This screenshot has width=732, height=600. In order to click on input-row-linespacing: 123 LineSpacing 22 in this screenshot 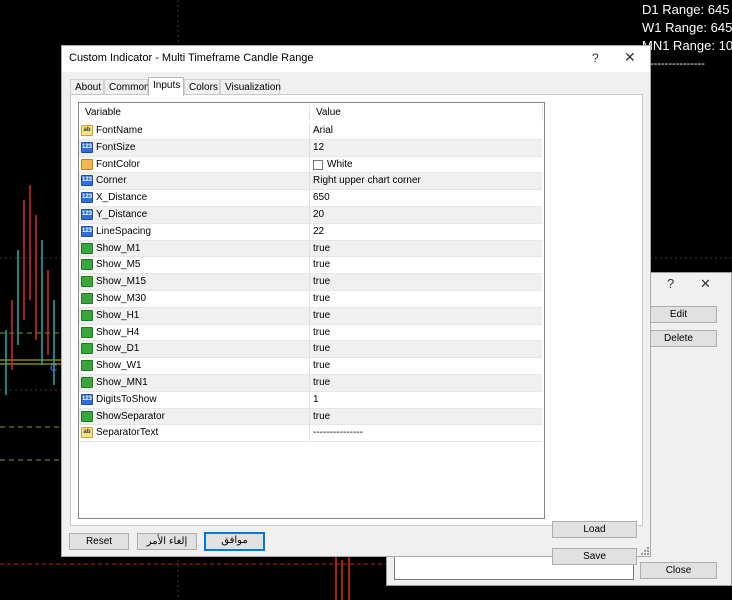, I will do `click(310, 232)`.